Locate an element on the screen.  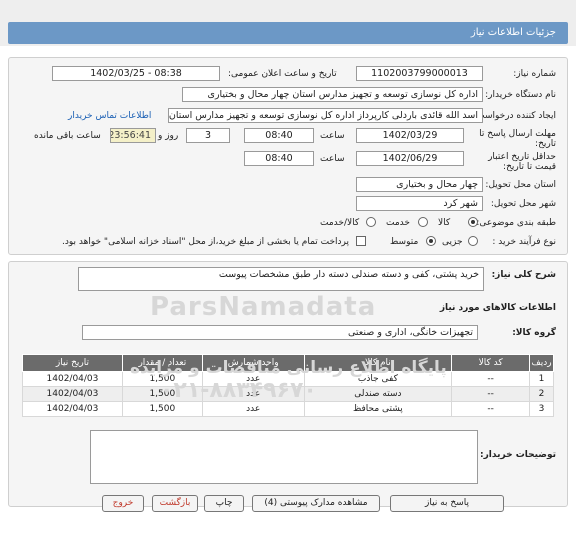
treasury-payment-checkbox is located at coordinates (361, 241).